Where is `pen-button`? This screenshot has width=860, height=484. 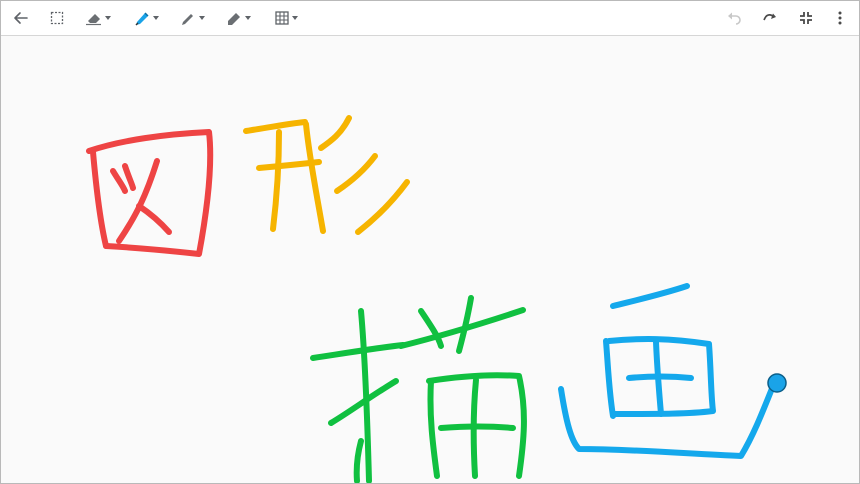 pen-button is located at coordinates (192, 18).